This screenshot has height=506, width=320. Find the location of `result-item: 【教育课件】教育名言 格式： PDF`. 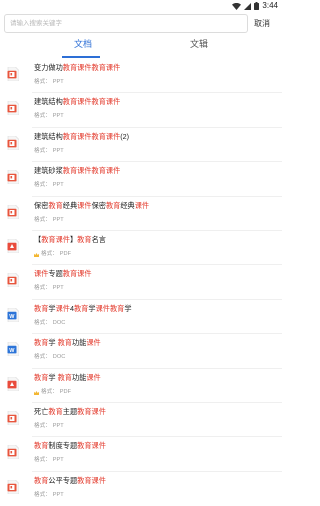

result-item: 【教育课件】教育名言 格式： PDF is located at coordinates (141, 248).